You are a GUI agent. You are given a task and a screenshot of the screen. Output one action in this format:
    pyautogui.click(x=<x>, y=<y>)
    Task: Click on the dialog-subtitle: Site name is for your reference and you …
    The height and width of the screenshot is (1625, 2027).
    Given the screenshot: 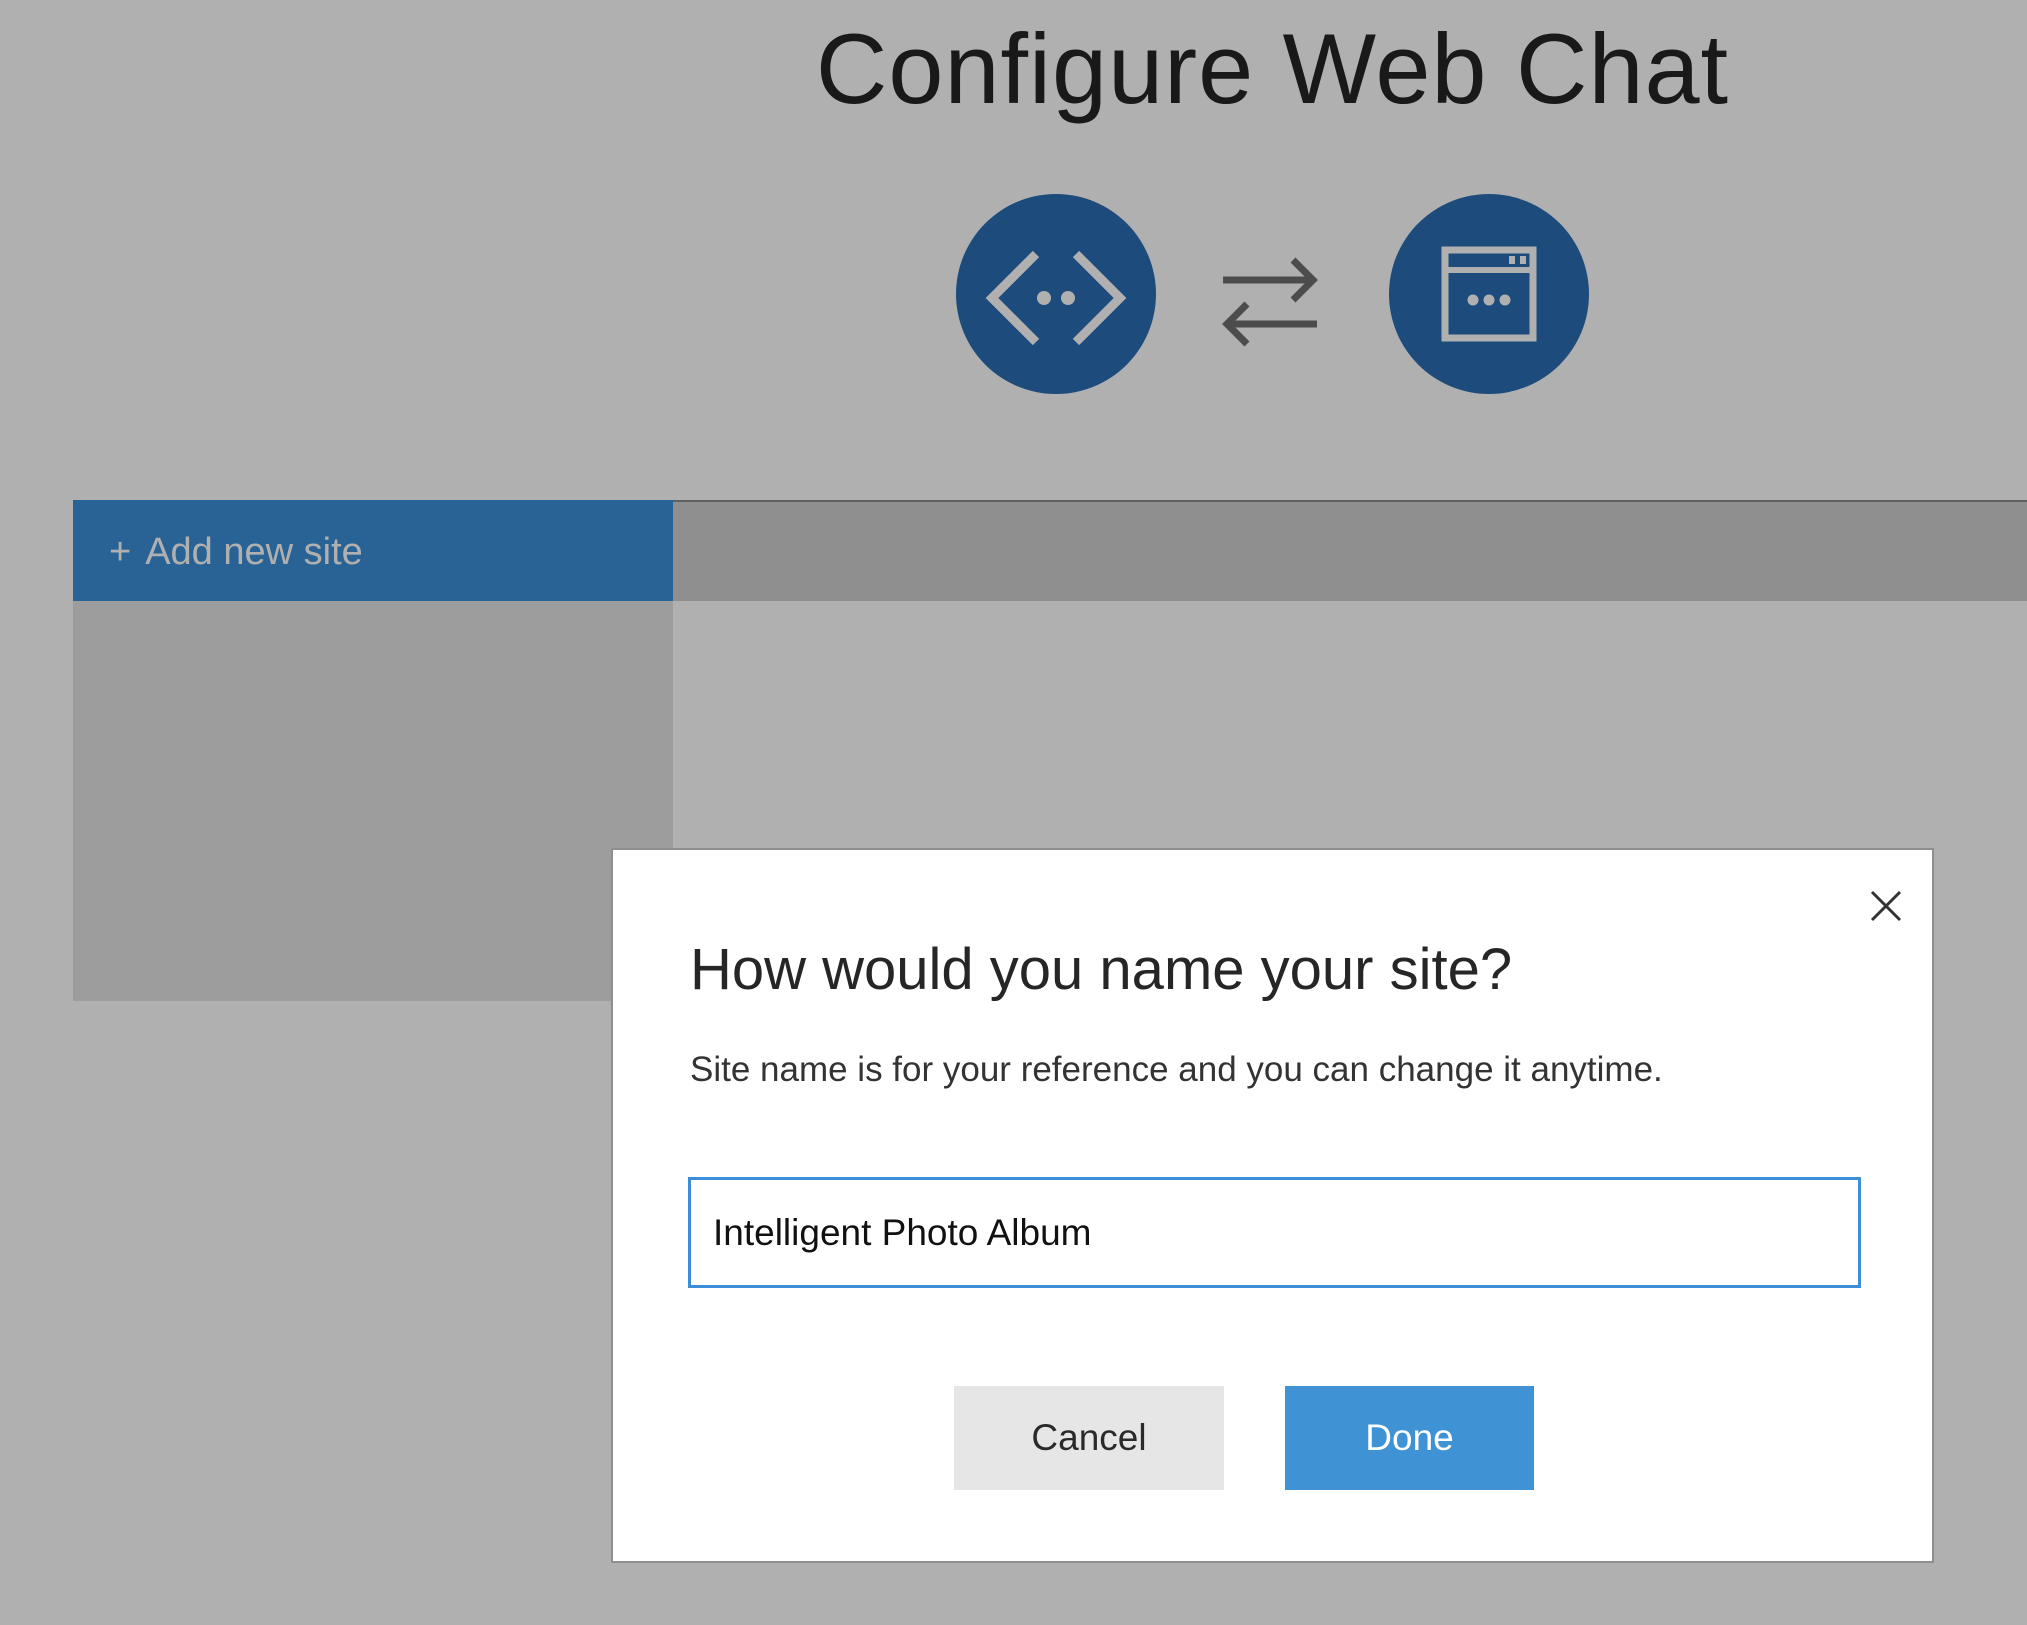 What is the action you would take?
    pyautogui.click(x=1176, y=1069)
    